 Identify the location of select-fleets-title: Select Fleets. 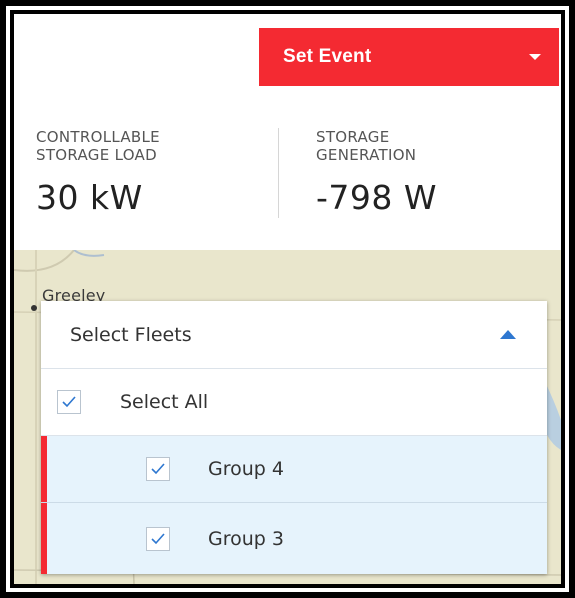
(131, 334).